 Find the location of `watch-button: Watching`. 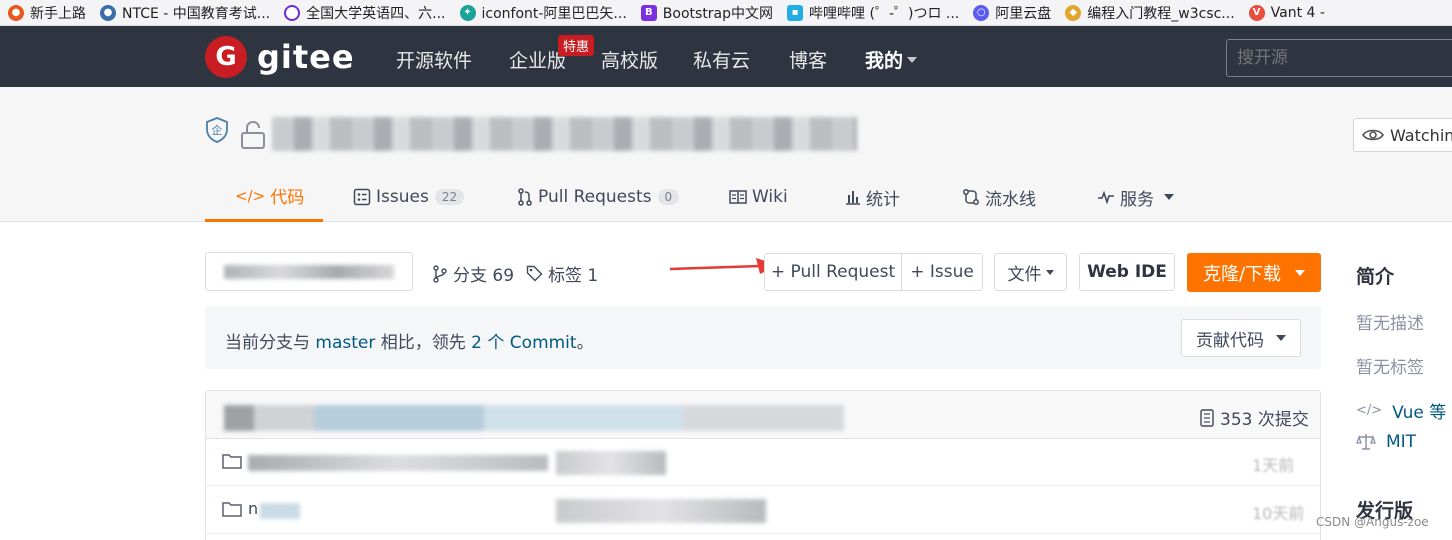

watch-button: Watching is located at coordinates (1402, 135).